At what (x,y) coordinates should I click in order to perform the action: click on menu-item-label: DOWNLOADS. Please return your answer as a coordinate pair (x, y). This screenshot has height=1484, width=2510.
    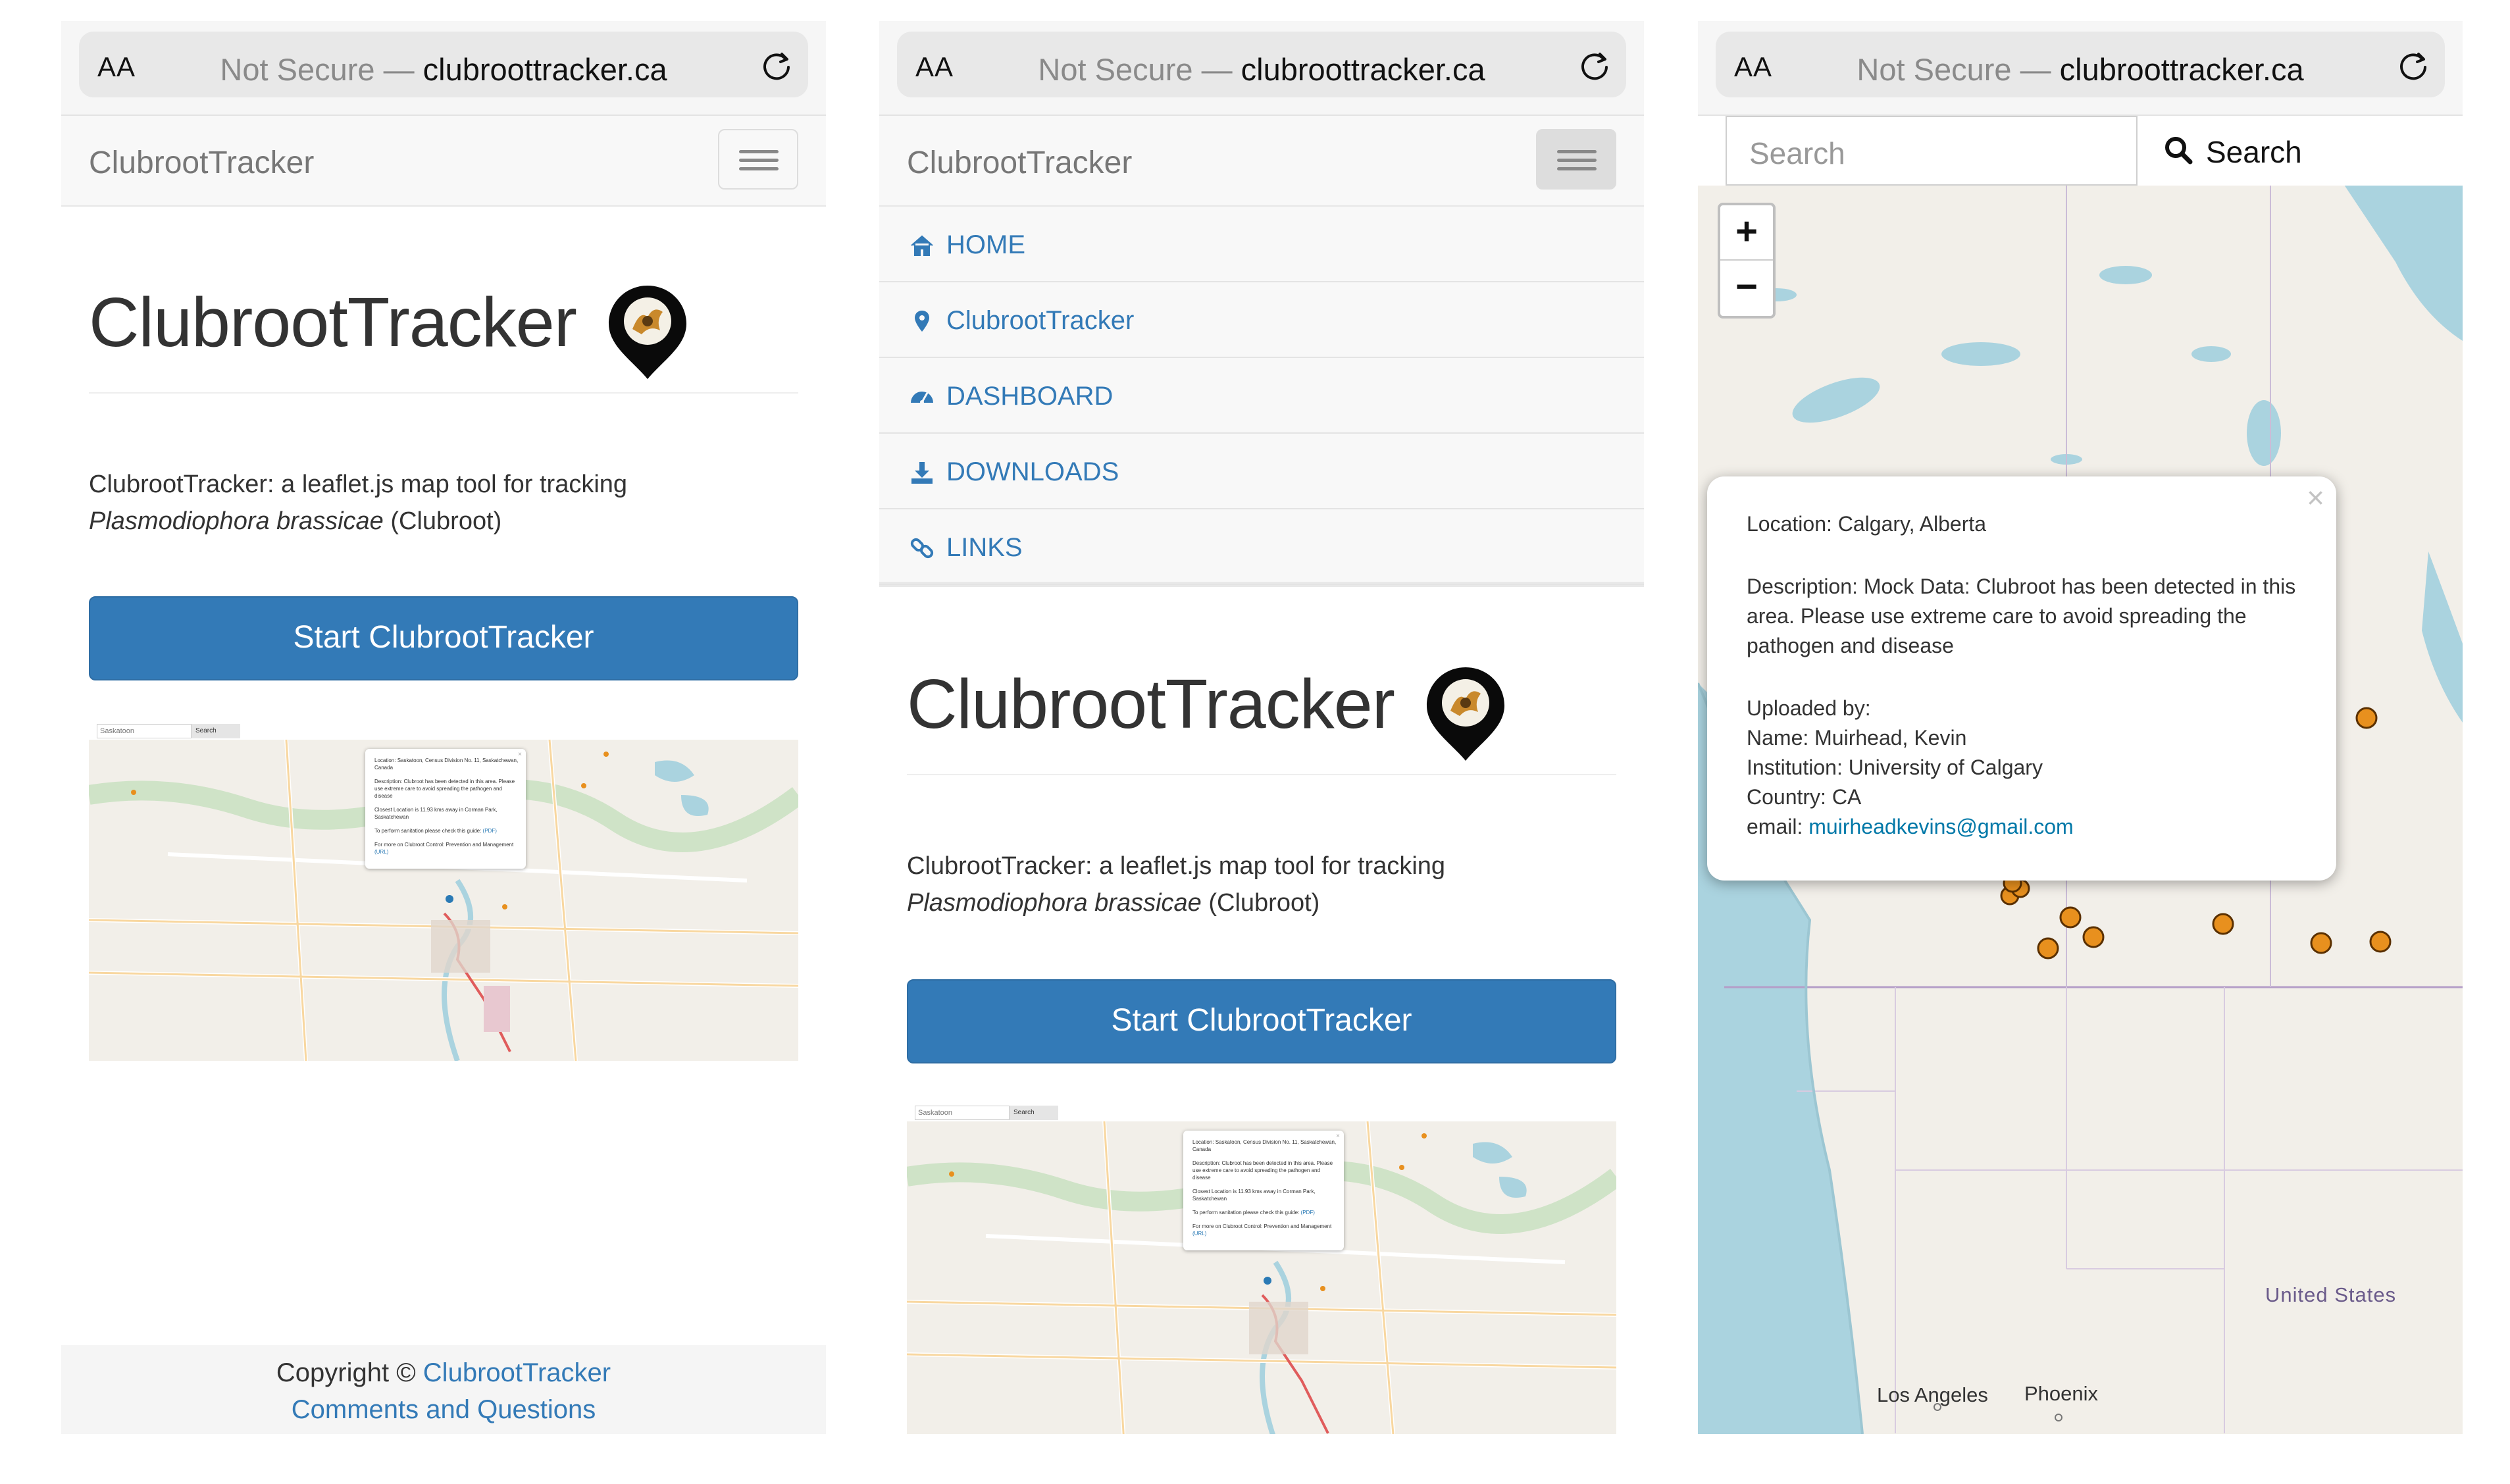
    Looking at the image, I should click on (1032, 471).